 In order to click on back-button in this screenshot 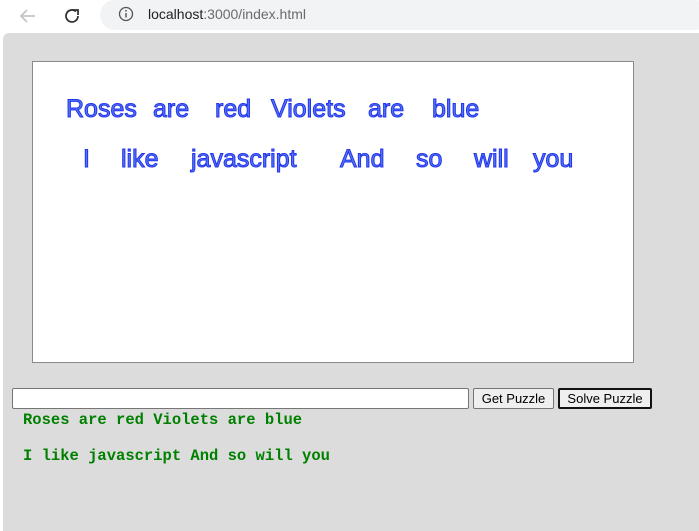, I will do `click(28, 16)`.